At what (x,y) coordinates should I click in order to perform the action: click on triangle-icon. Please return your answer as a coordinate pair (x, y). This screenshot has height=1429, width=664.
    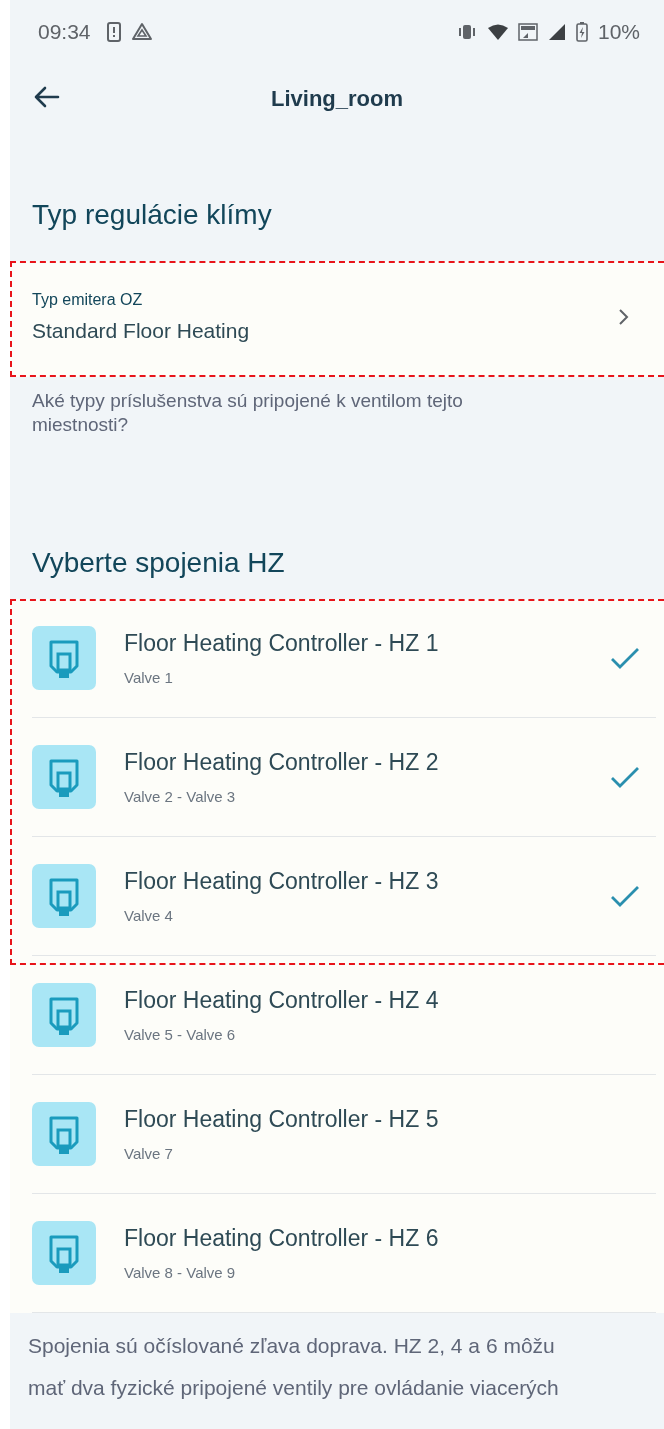
    Looking at the image, I should click on (141, 32).